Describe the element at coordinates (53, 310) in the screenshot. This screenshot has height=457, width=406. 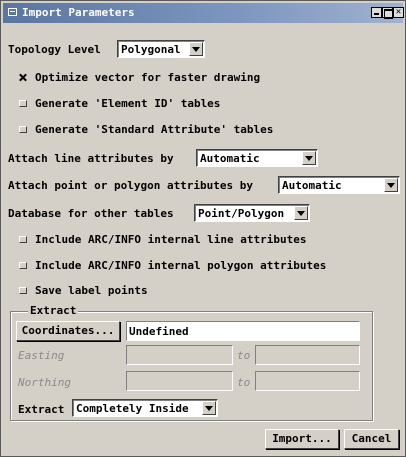
I see `extract-group-label: Extract` at that location.